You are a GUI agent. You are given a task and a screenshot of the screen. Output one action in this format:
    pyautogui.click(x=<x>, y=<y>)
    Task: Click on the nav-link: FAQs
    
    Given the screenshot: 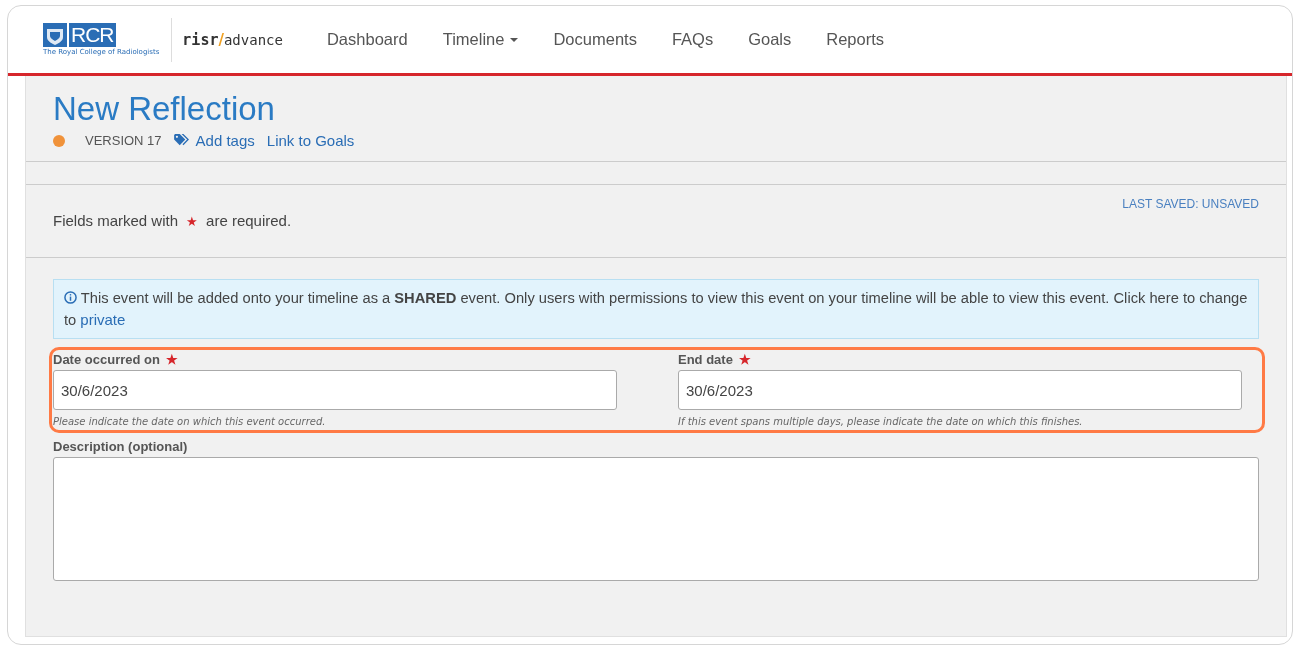 What is the action you would take?
    pyautogui.click(x=692, y=39)
    